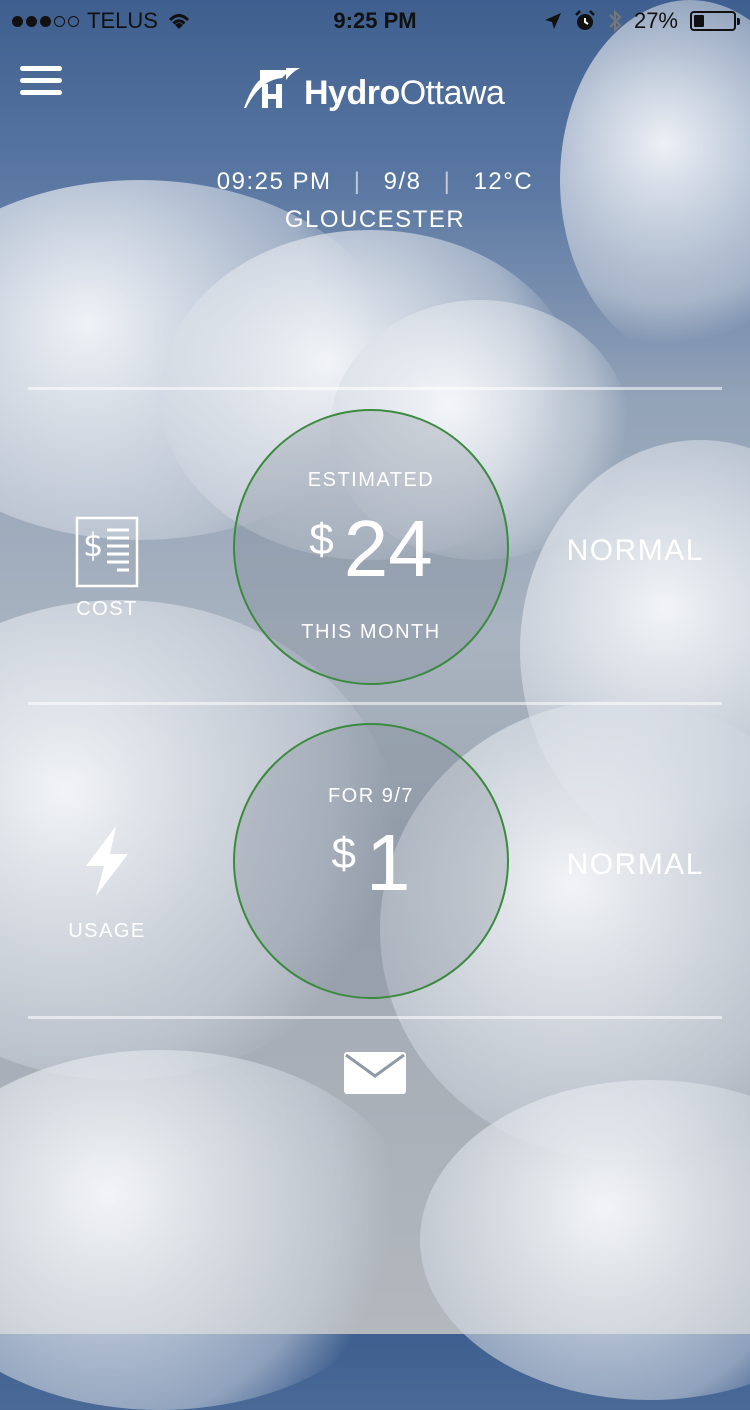  I want to click on info-city: GLOUCESTER, so click(375, 219).